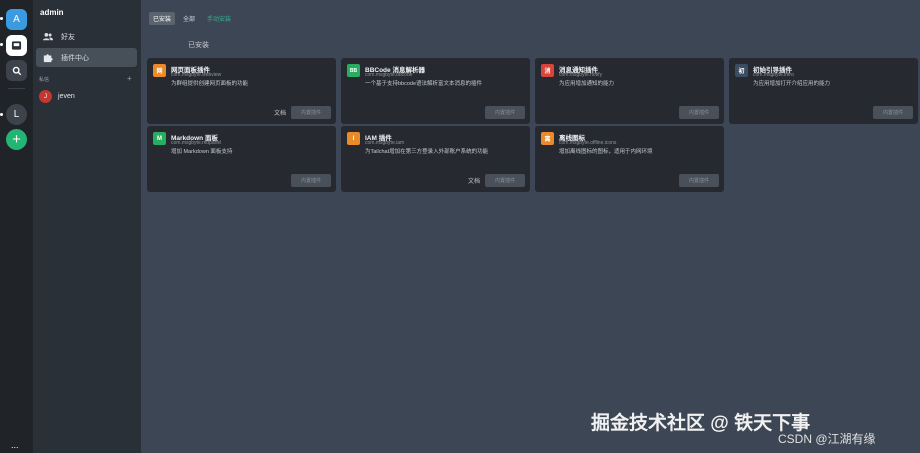 This screenshot has height=453, width=920. What do you see at coordinates (587, 84) in the screenshot?
I see `plugin-description: 为应用增加通知的能力` at bounding box center [587, 84].